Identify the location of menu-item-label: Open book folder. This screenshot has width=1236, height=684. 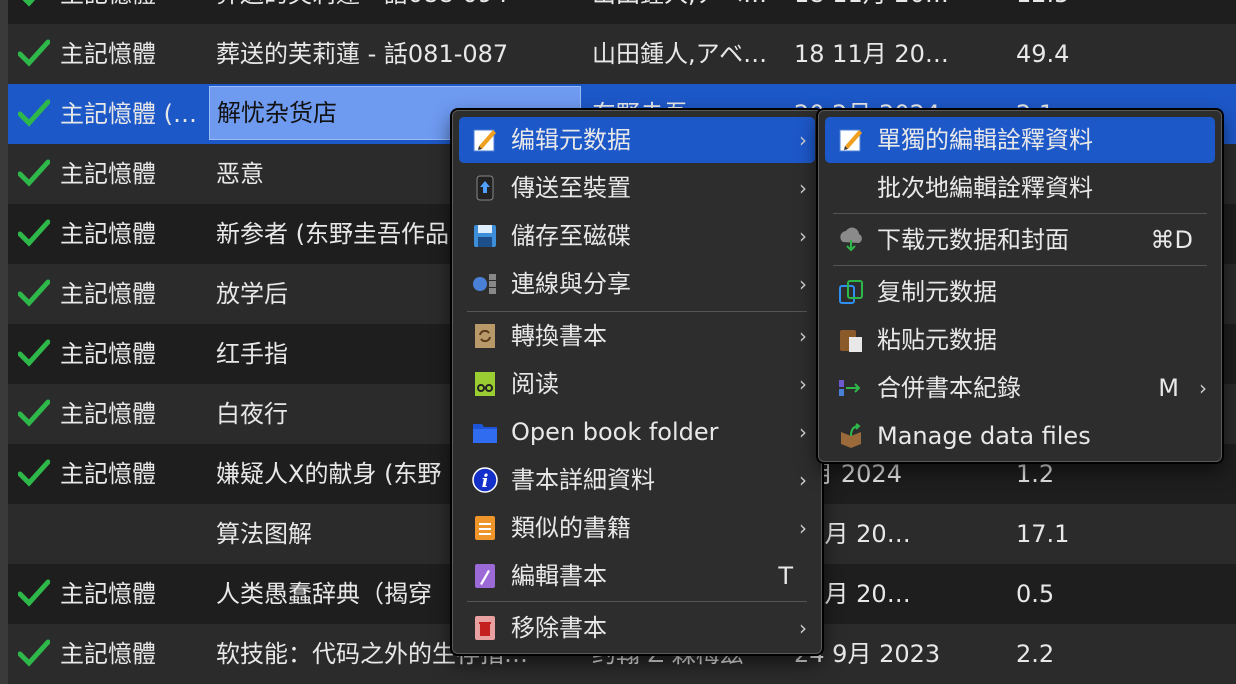
(615, 432).